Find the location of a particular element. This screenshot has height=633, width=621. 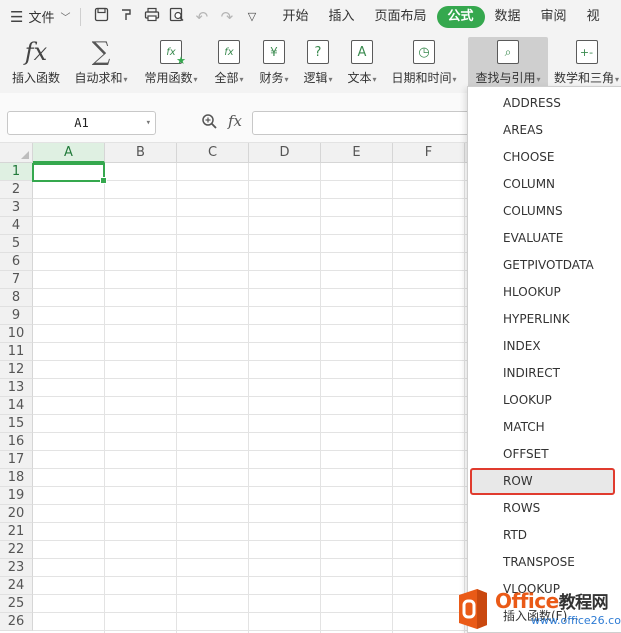

customize-toolbar-icon: ▽ is located at coordinates (251, 16).